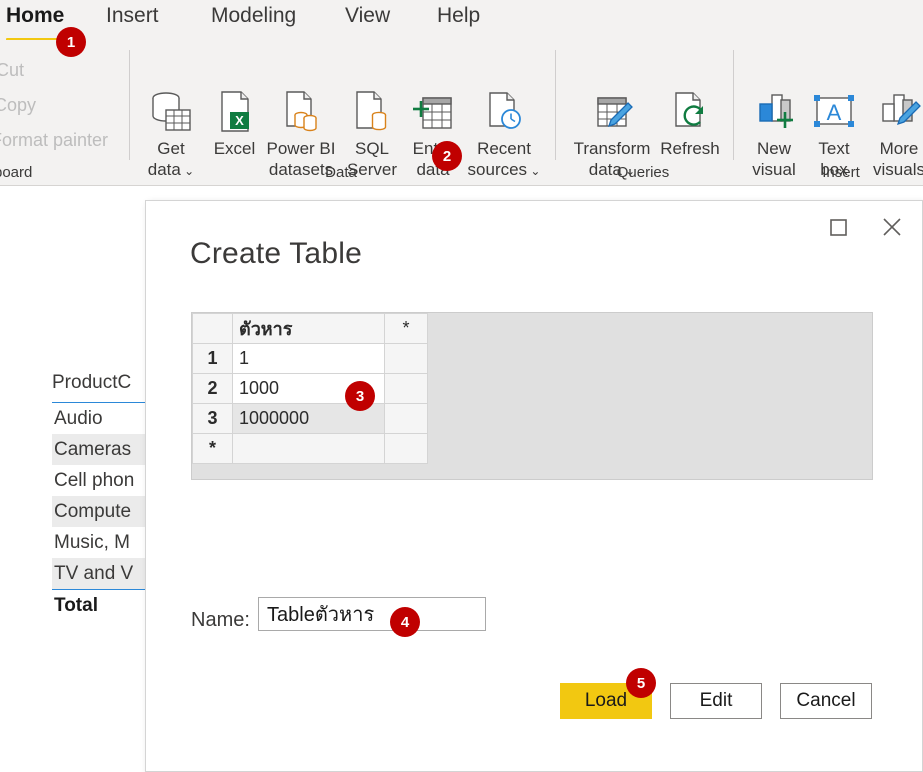 The image size is (923, 772). What do you see at coordinates (458, 16) in the screenshot?
I see `tab-help: Help` at bounding box center [458, 16].